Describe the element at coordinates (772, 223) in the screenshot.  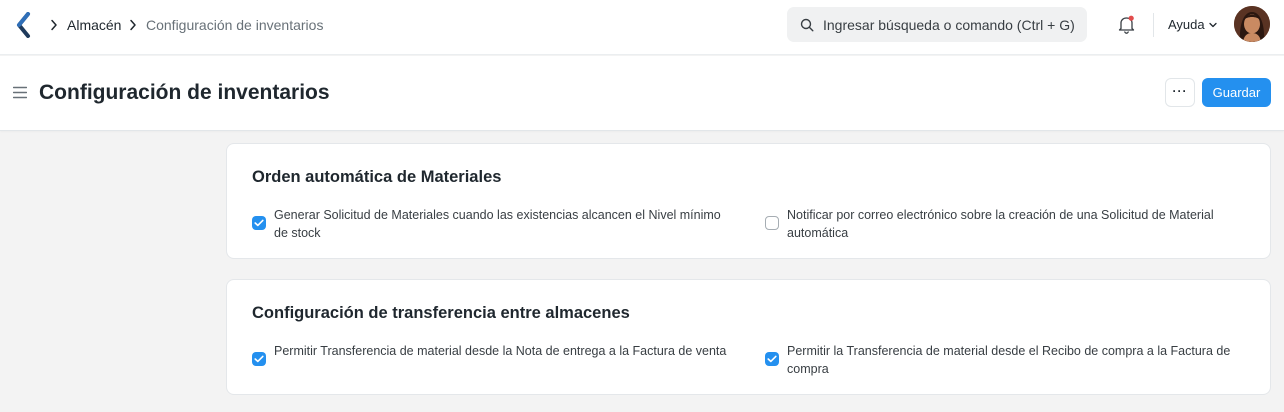
I see `checkbox-unchecked` at that location.